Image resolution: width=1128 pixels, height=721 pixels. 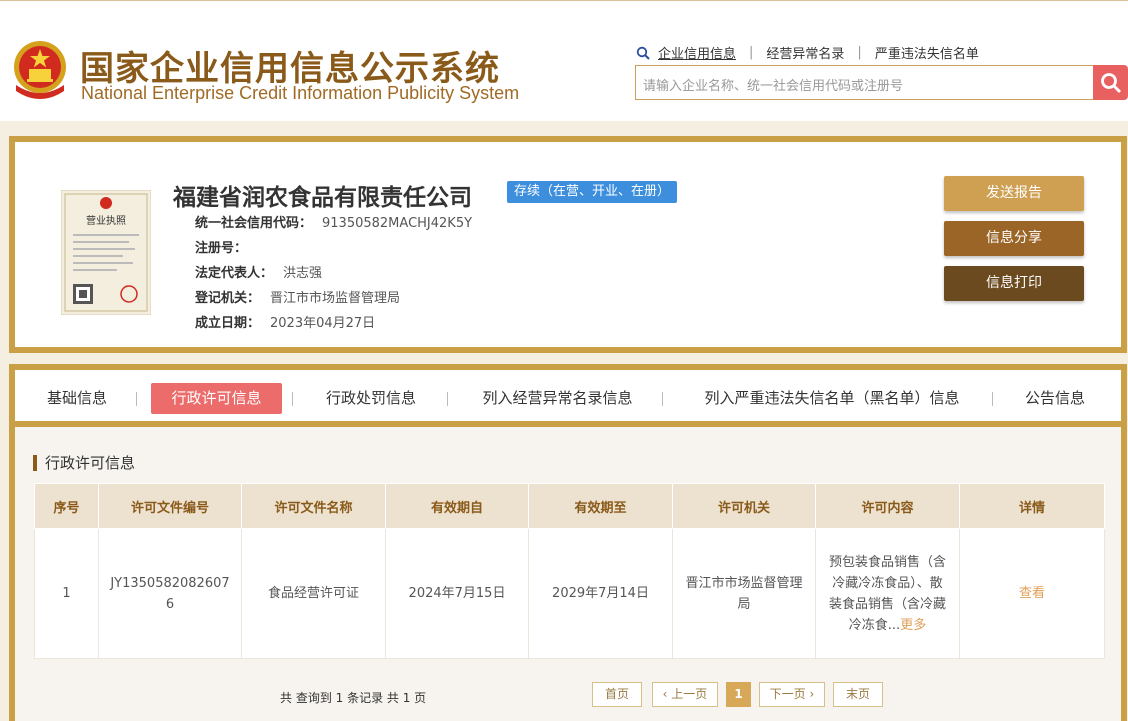 I want to click on info-reg-no: 注册号：, so click(x=226, y=246).